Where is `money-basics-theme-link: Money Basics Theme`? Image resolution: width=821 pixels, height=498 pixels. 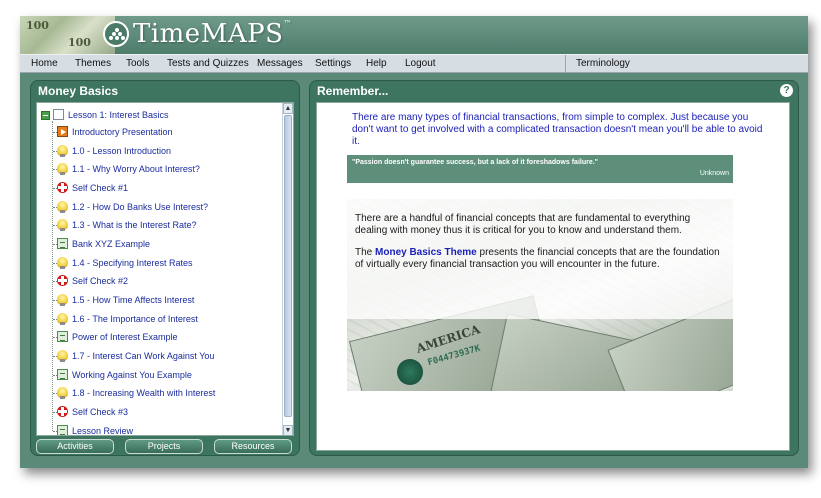
money-basics-theme-link: Money Basics Theme is located at coordinates (426, 252).